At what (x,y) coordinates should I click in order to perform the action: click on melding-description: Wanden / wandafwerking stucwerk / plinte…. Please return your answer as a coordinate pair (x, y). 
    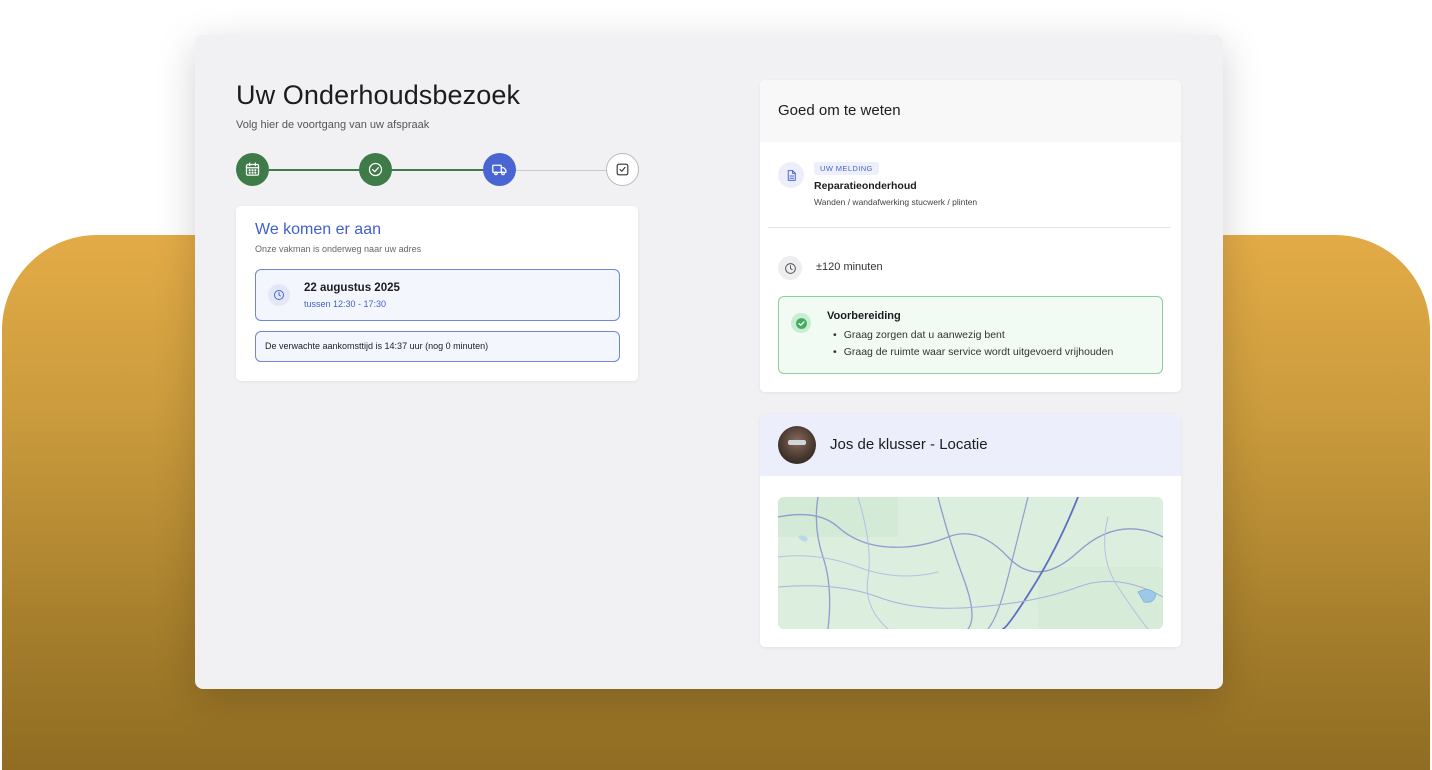
    Looking at the image, I should click on (896, 202).